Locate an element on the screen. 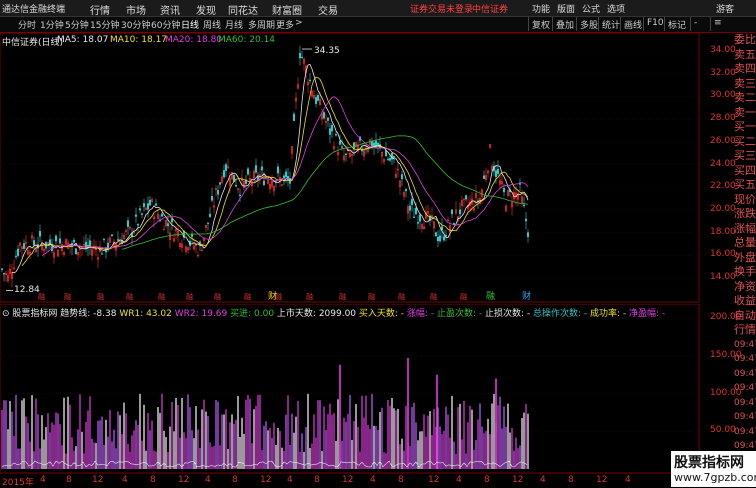 The width and height of the screenshot is (756, 488). period-60min: 60分钟 is located at coordinates (165, 24).